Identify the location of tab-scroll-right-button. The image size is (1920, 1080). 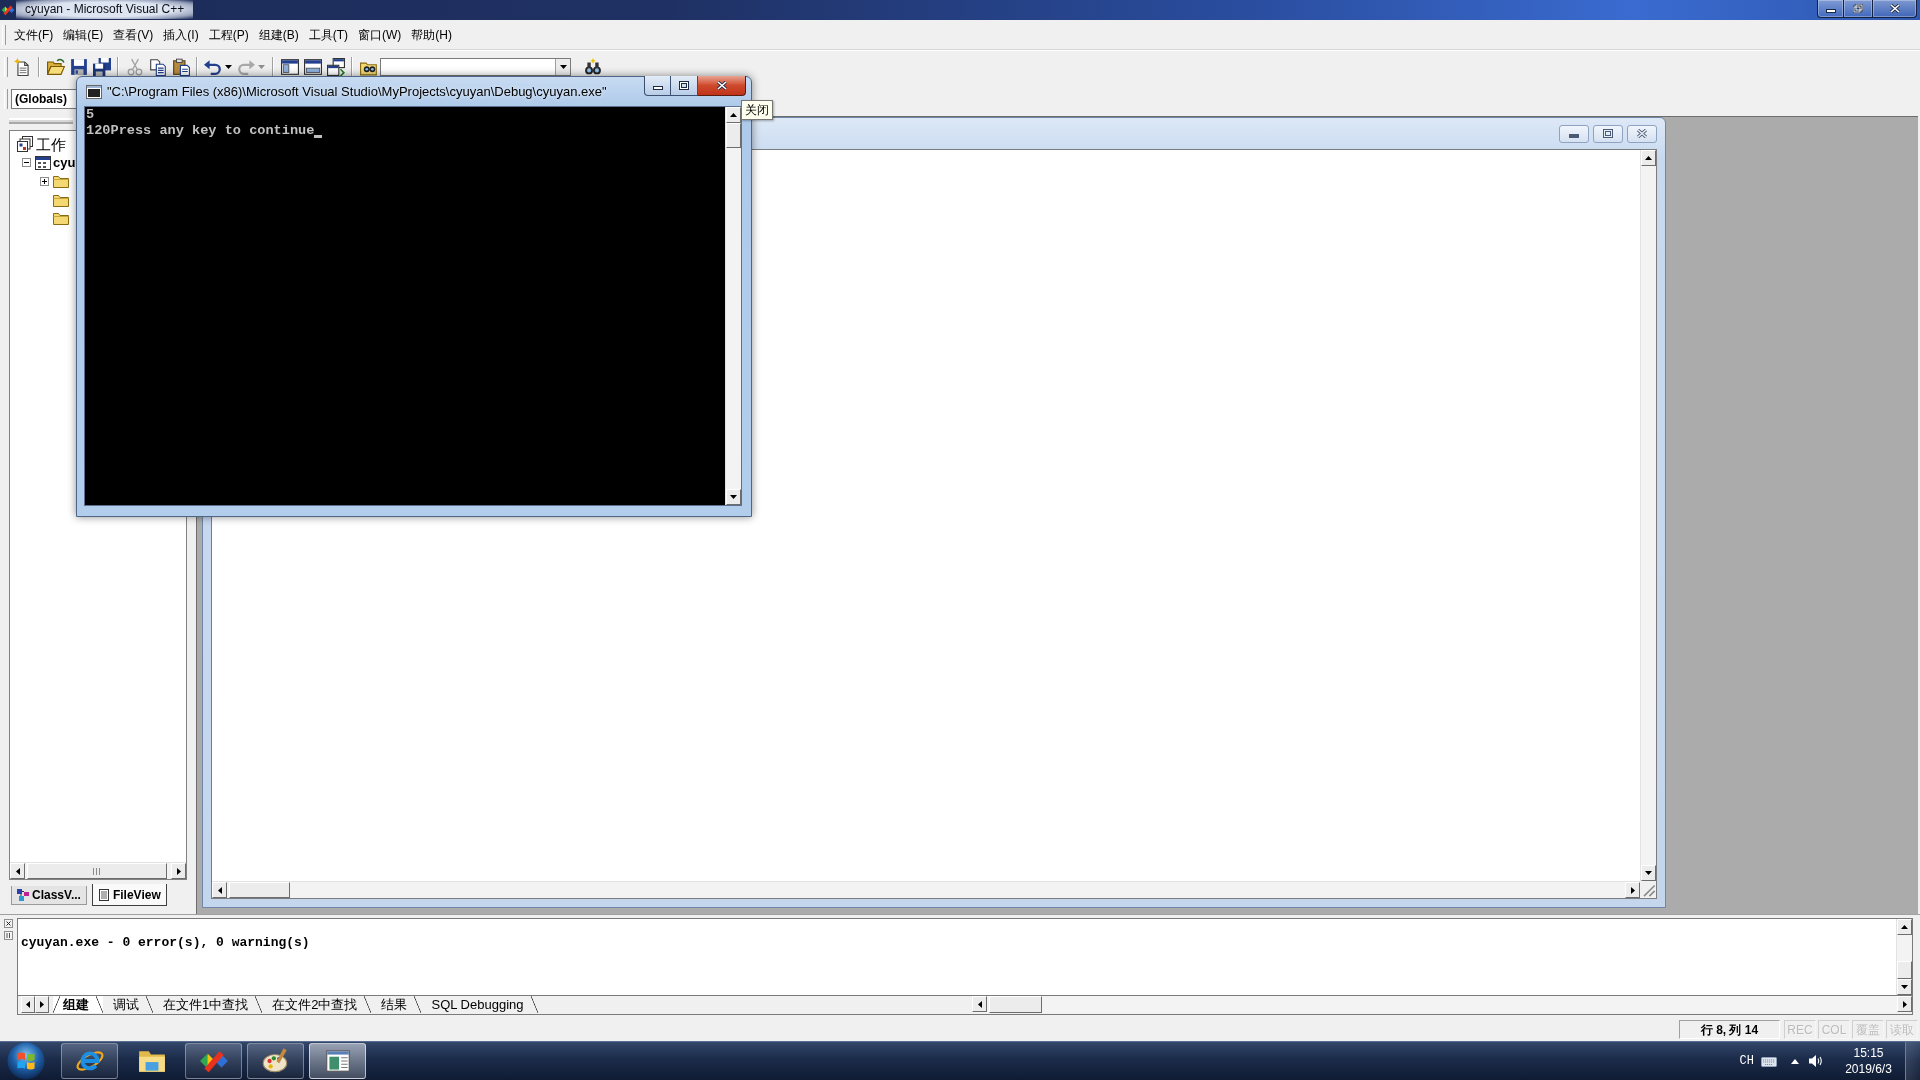
(42, 1004).